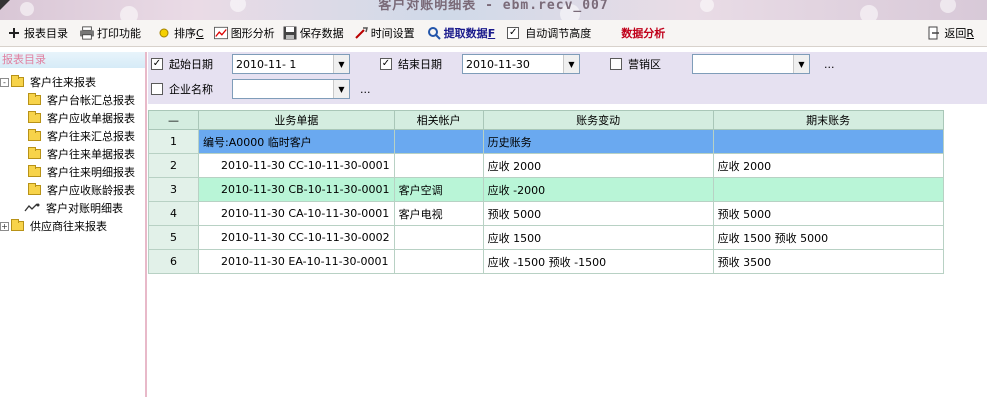 The width and height of the screenshot is (987, 397). I want to click on column-header-ending: 期末账务, so click(828, 120).